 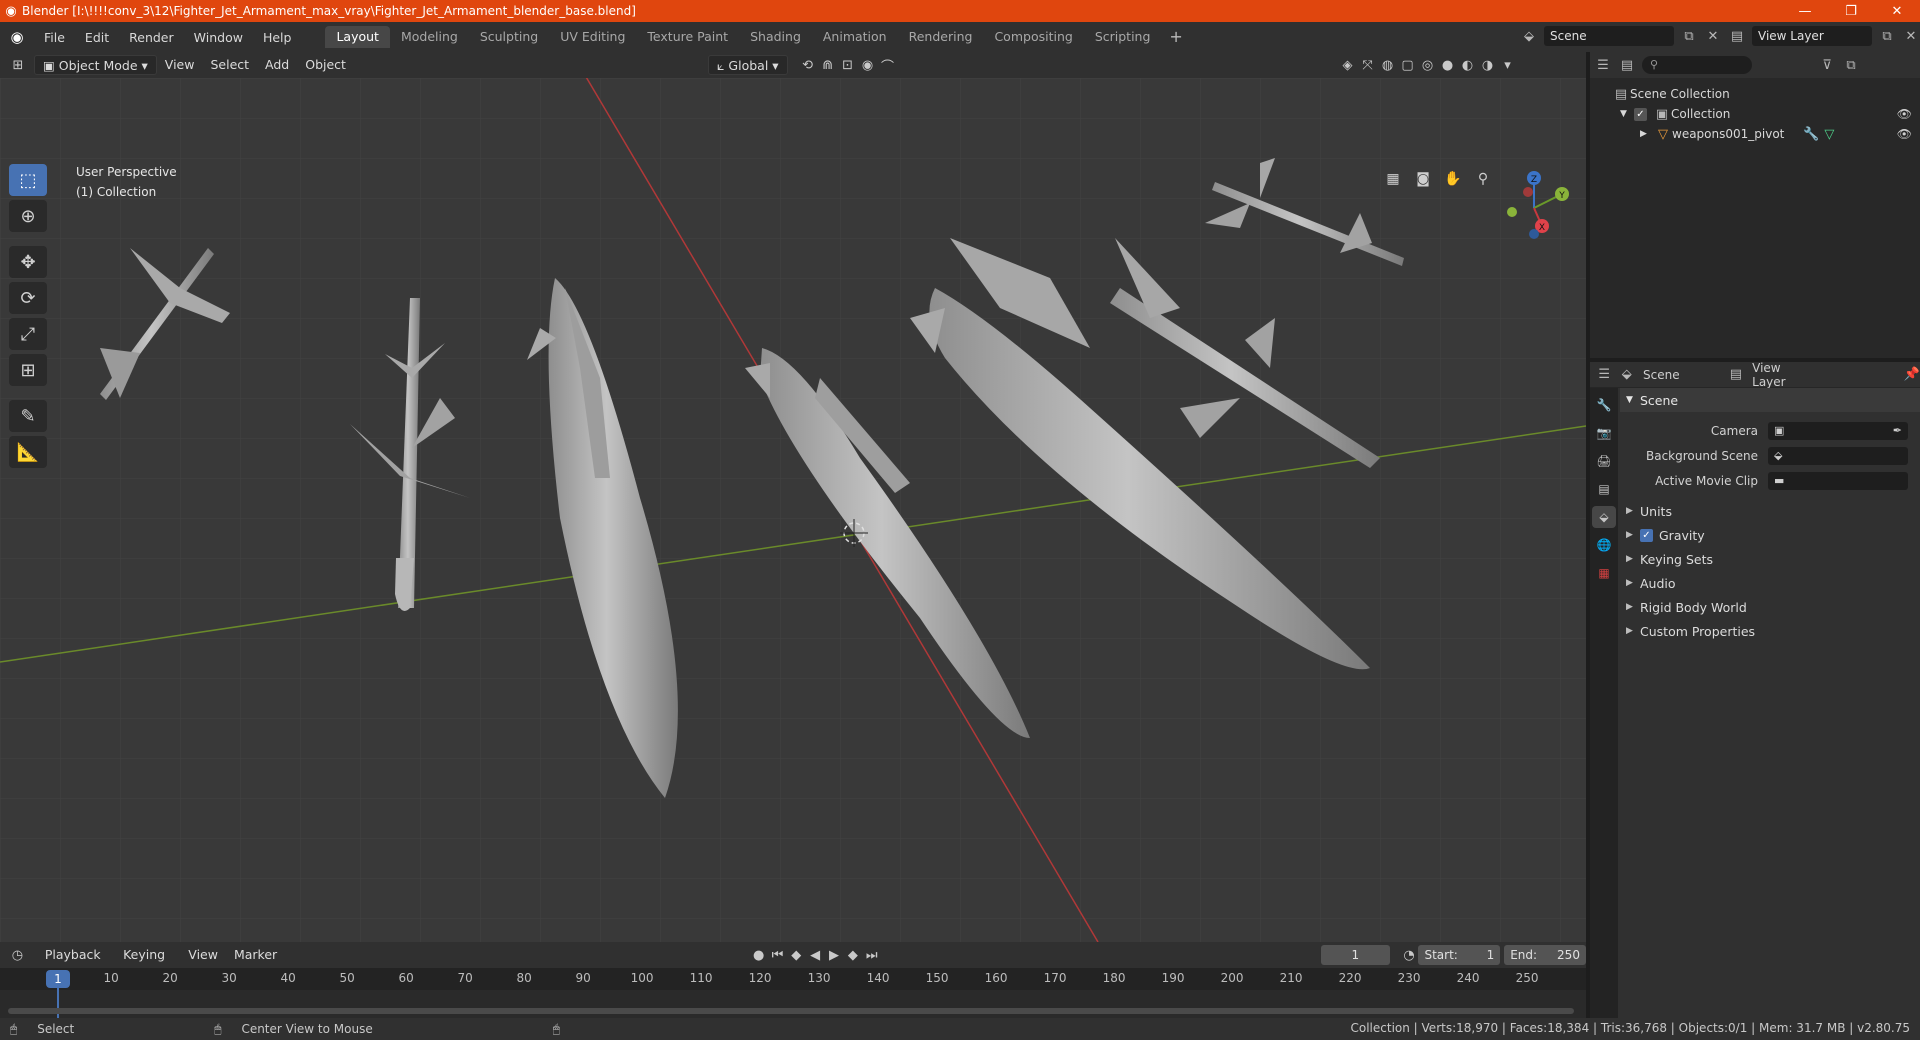 I want to click on orientation-dropdown: ⟀ Global ▾, so click(x=747, y=65).